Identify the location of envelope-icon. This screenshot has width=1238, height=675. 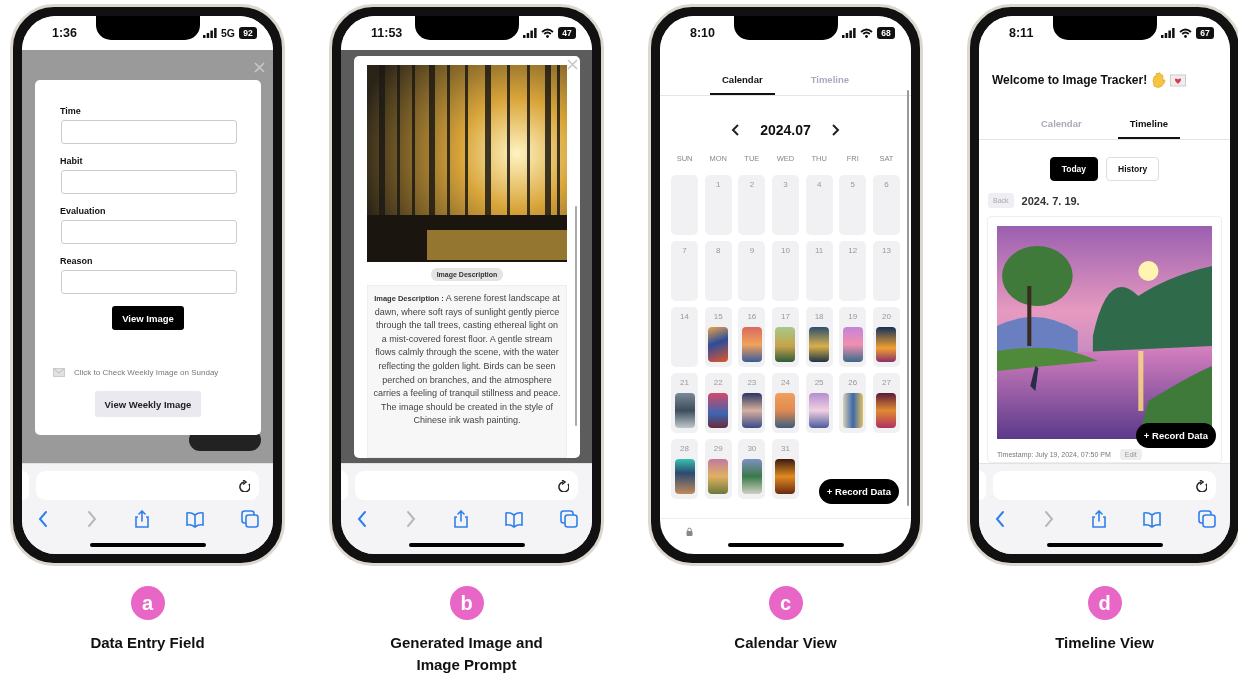
(59, 372).